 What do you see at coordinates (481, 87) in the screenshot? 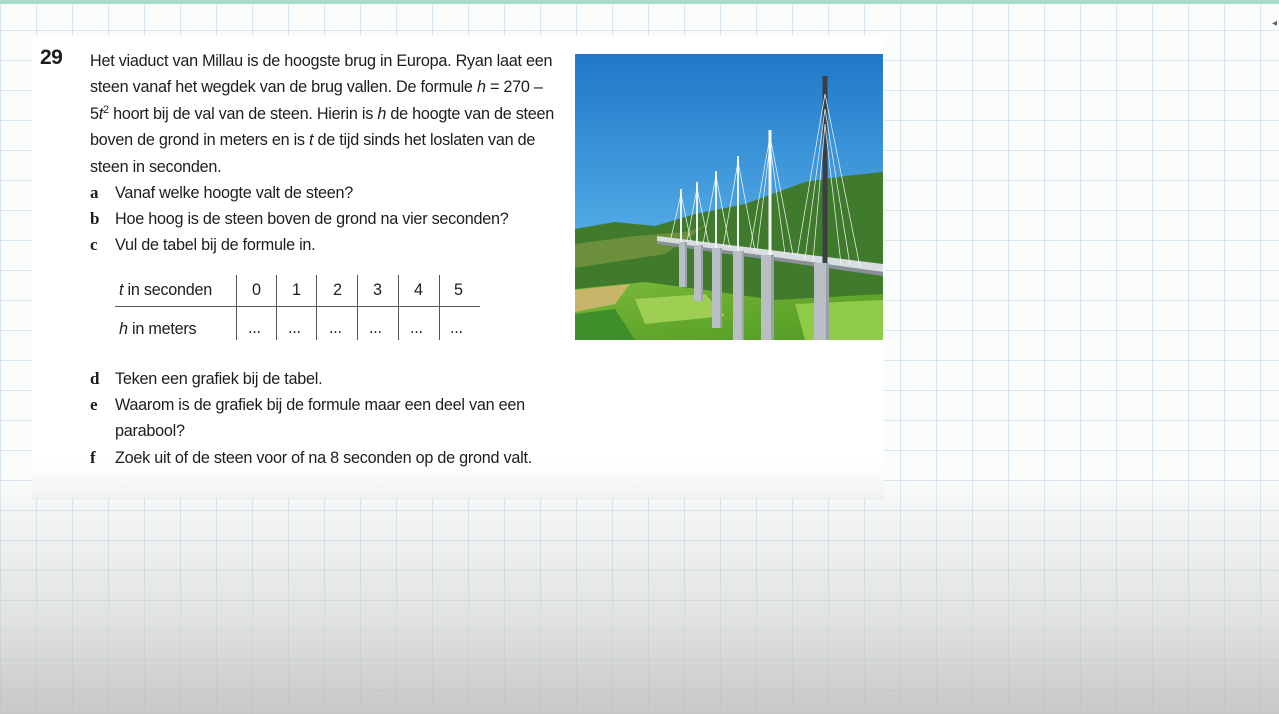
I see `var-h: h` at bounding box center [481, 87].